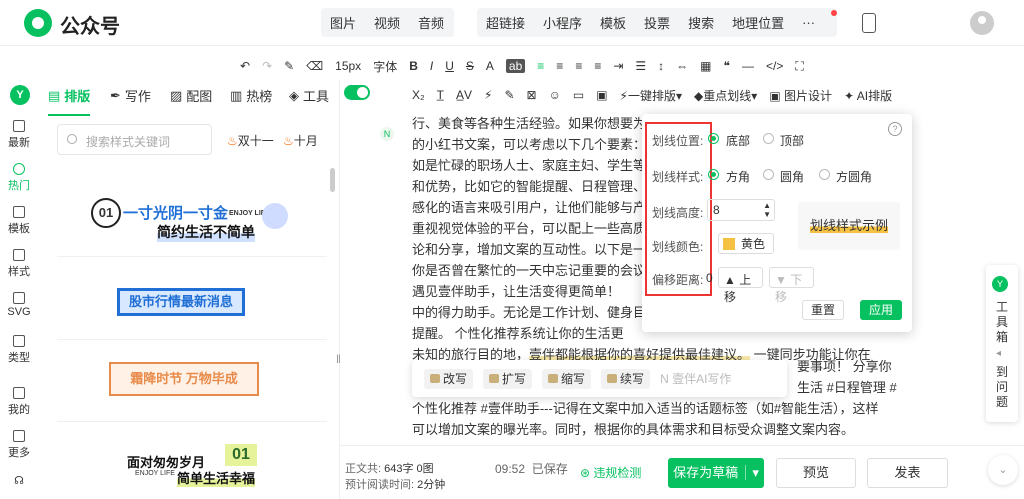  Describe the element at coordinates (709, 278) in the screenshot. I see `offset-value: 0` at that location.